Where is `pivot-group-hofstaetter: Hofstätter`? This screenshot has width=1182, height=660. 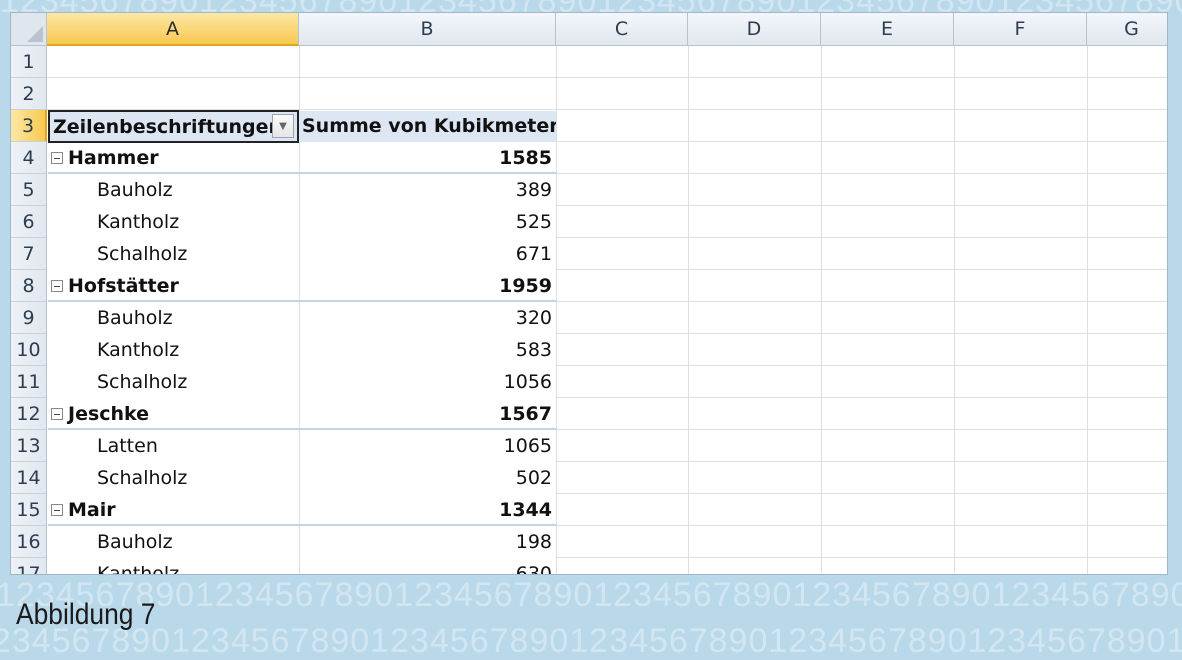 pivot-group-hofstaetter: Hofstätter is located at coordinates (115, 286).